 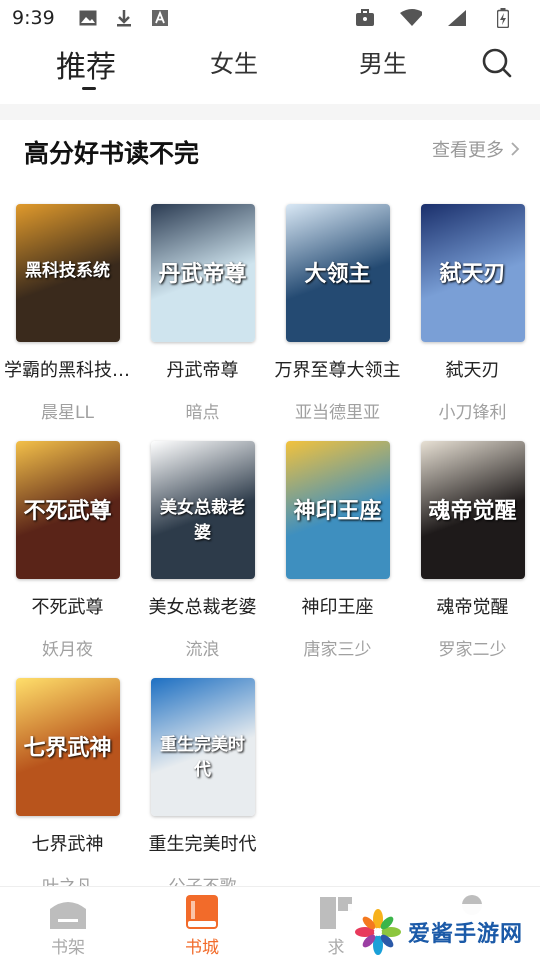 What do you see at coordinates (457, 18) in the screenshot?
I see `signal-icon` at bounding box center [457, 18].